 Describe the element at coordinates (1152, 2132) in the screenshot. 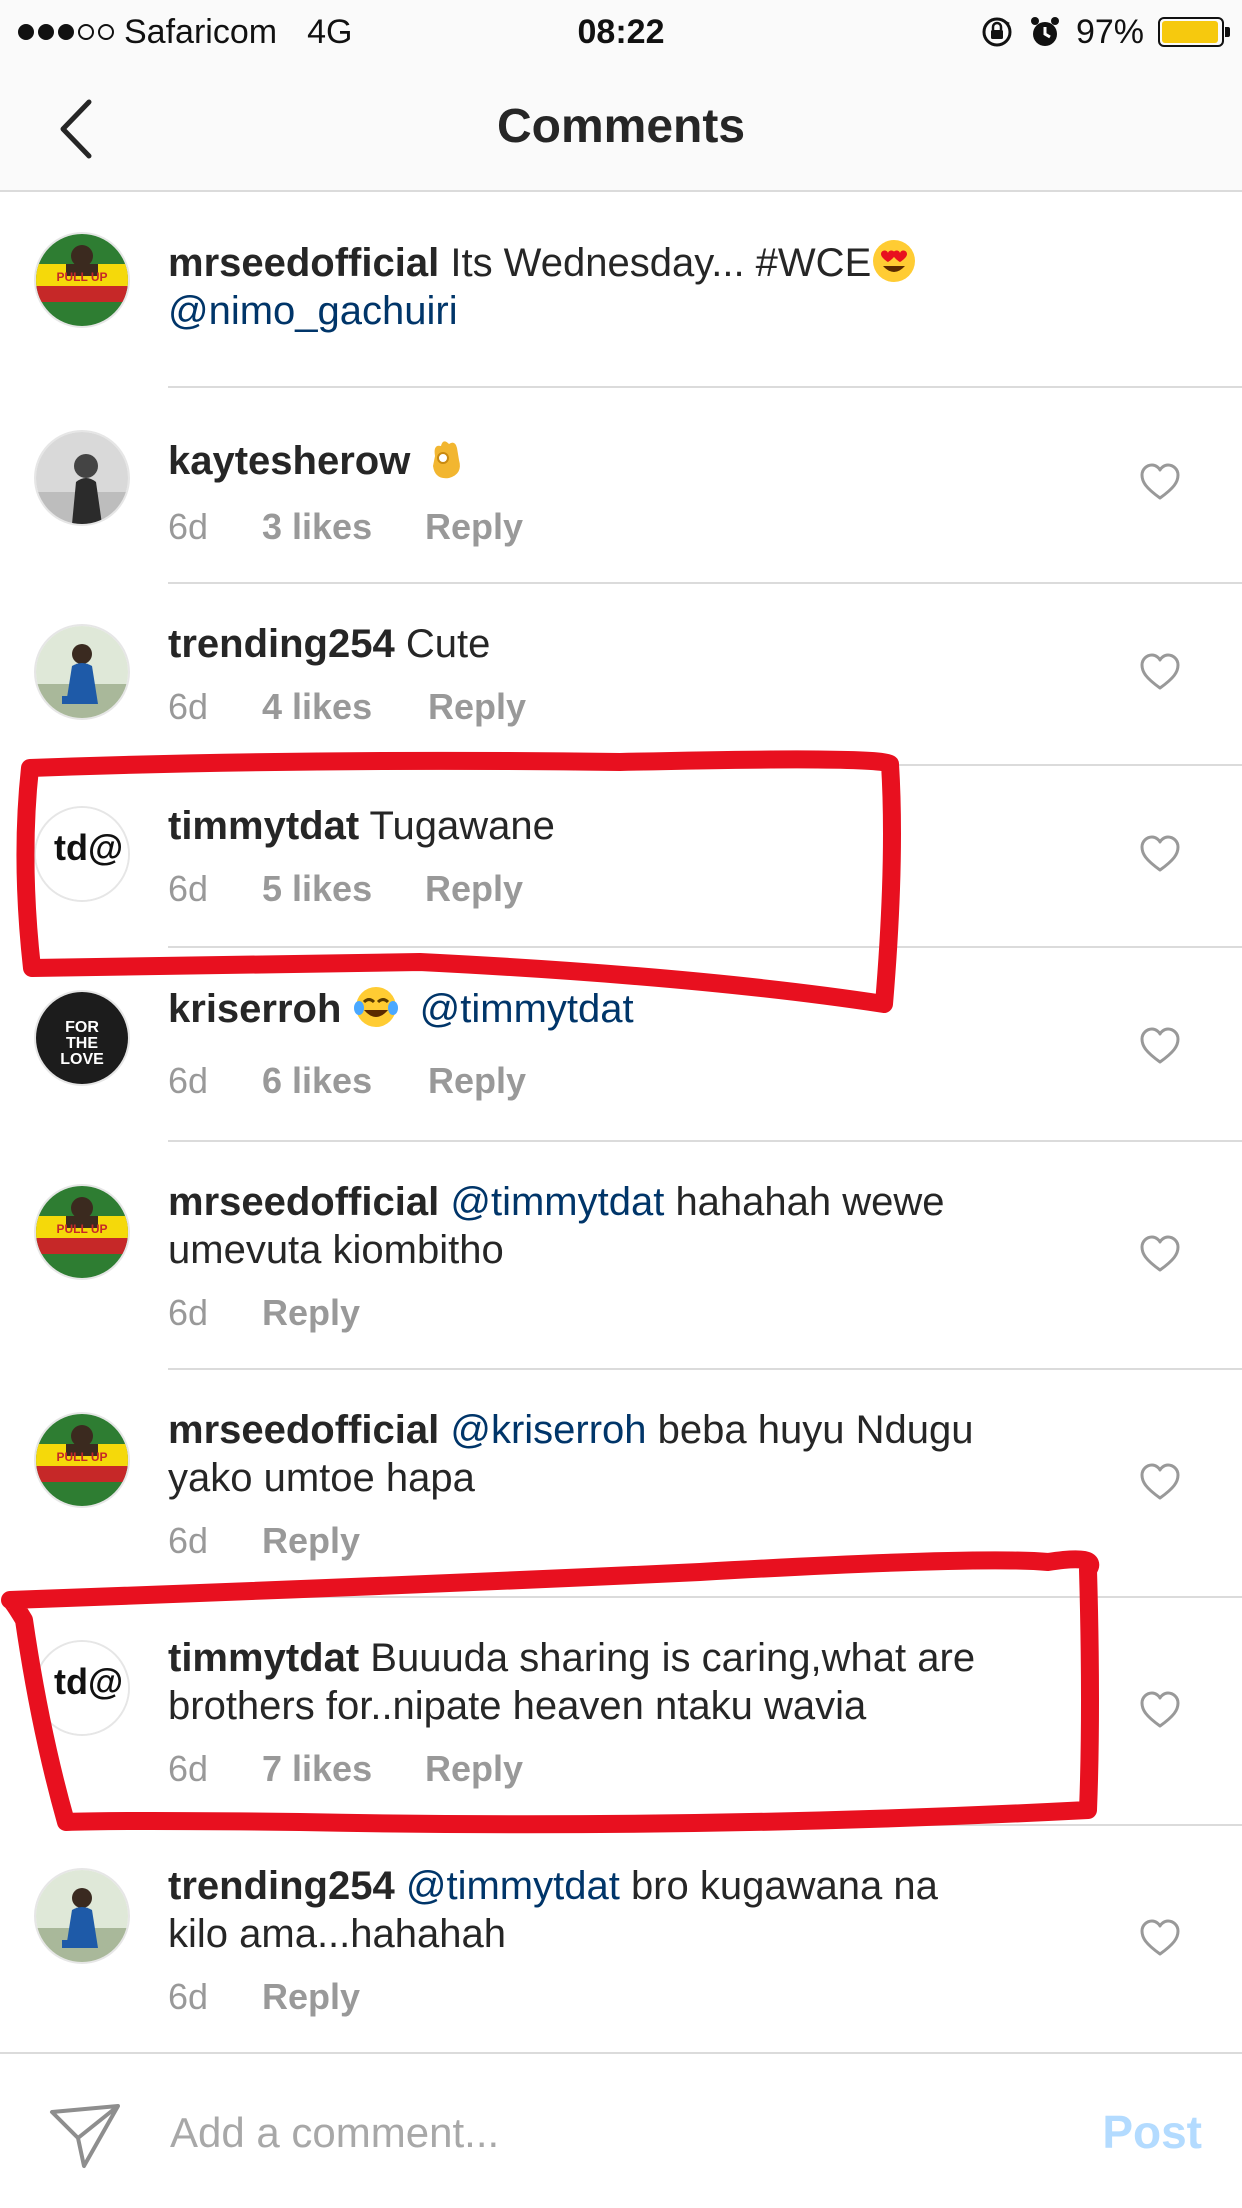

I see `post-button: Post` at that location.